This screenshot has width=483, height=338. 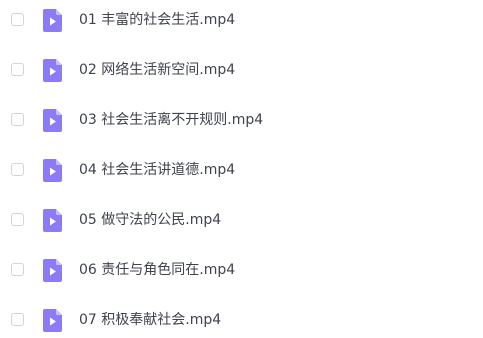 What do you see at coordinates (241, 70) in the screenshot?
I see `file-row: 02 网络生活新空间.mp4` at bounding box center [241, 70].